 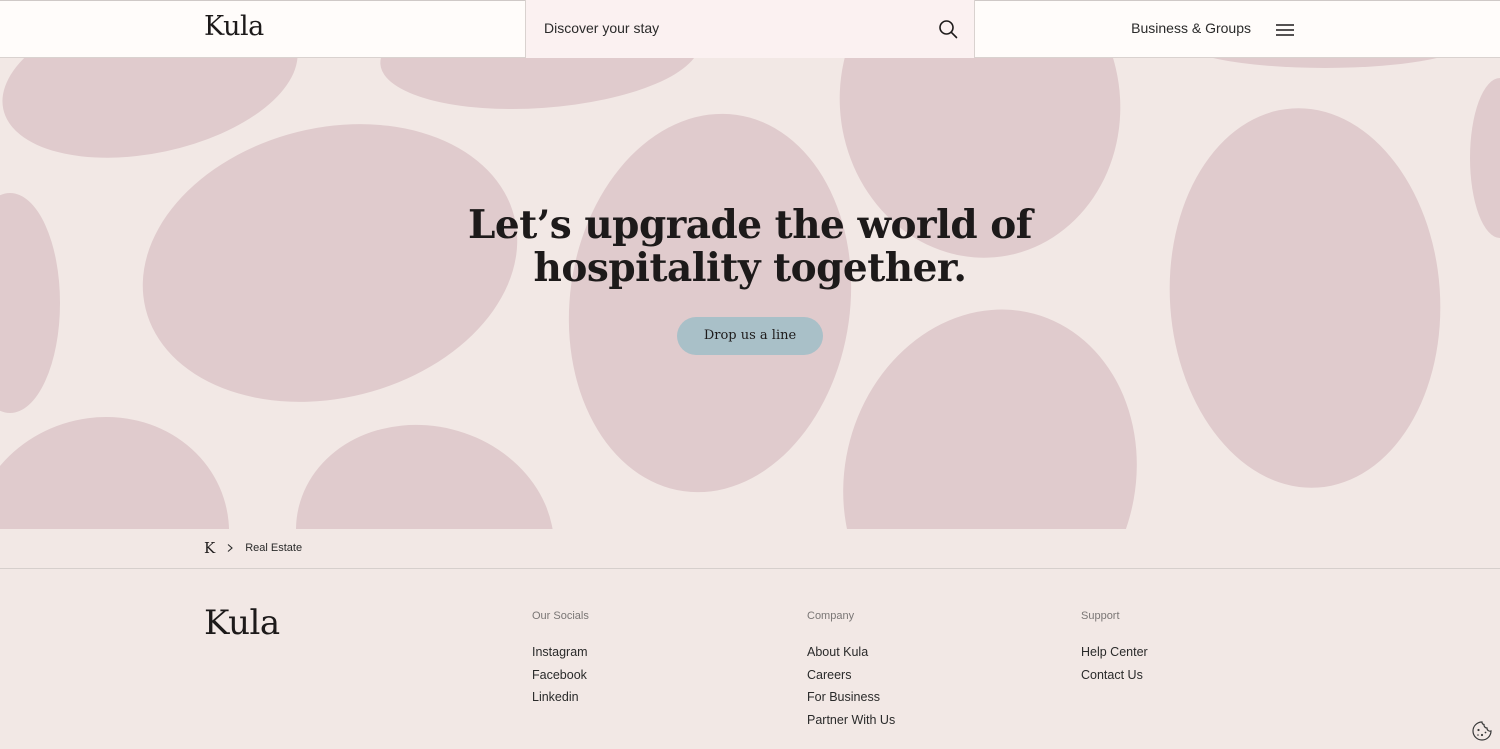 What do you see at coordinates (1114, 675) in the screenshot?
I see `contact-us-link: Contact Us` at bounding box center [1114, 675].